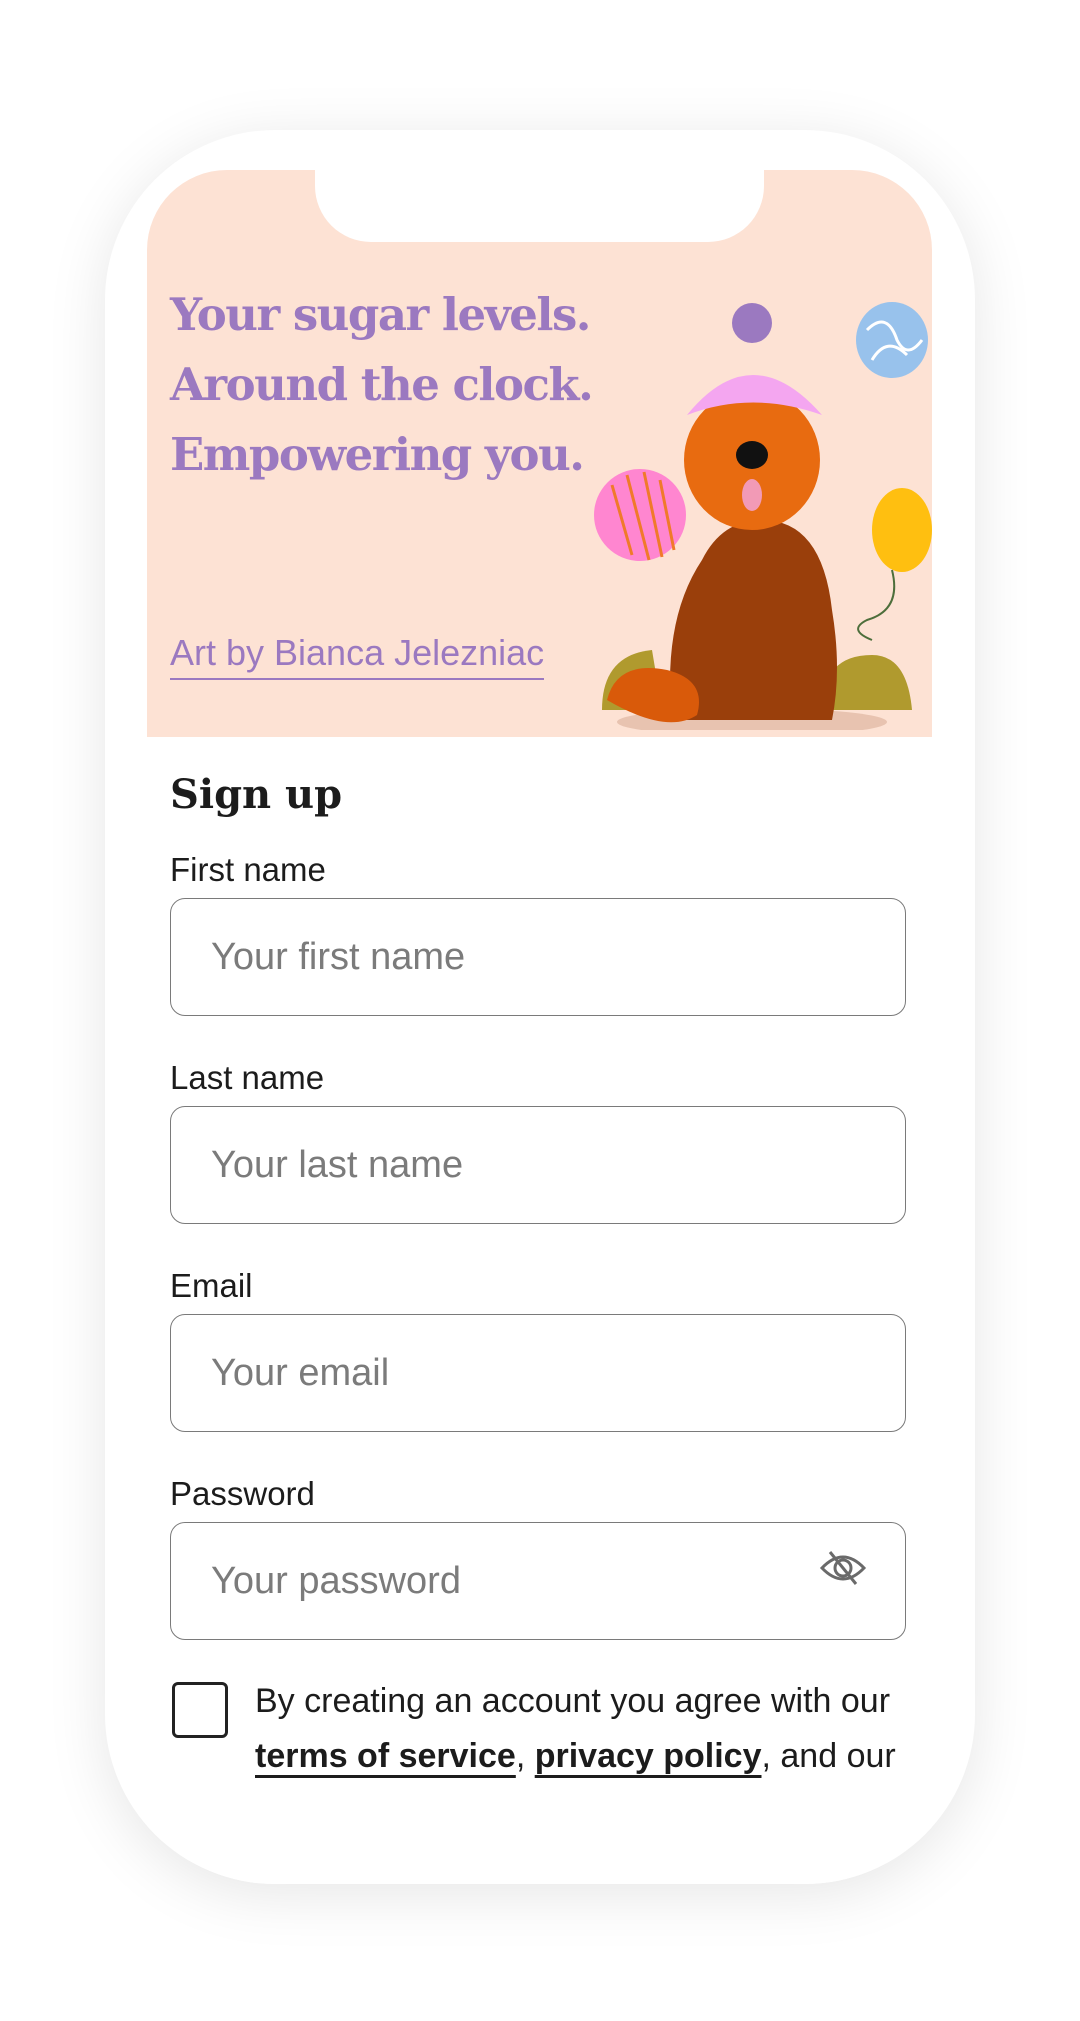  I want to click on headline-line: Around the clock., so click(382, 384).